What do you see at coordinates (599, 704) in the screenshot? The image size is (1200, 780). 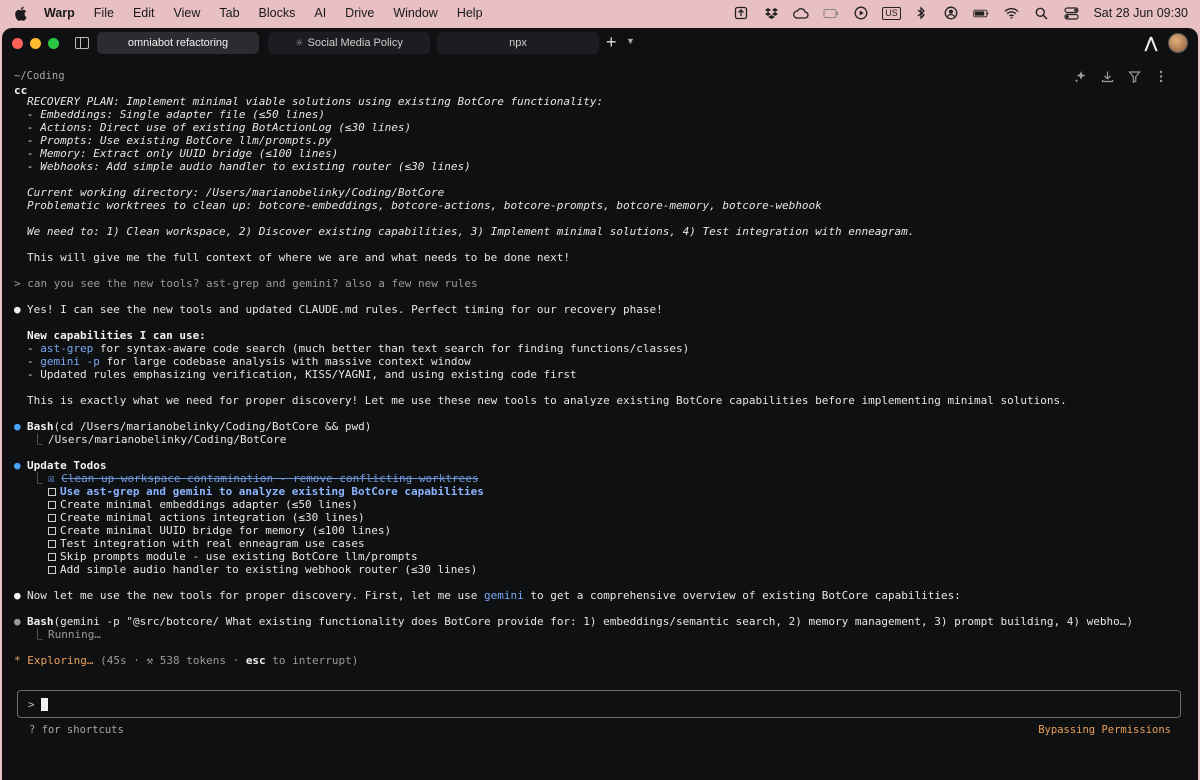 I see `prompt-input-box: >` at bounding box center [599, 704].